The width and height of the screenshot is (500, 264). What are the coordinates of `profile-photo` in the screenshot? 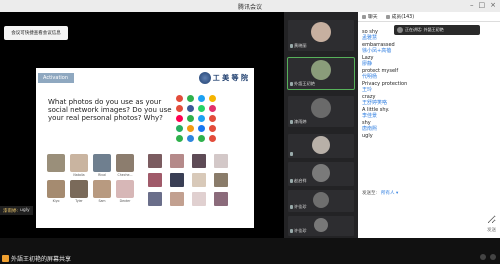 It's located at (56, 165).